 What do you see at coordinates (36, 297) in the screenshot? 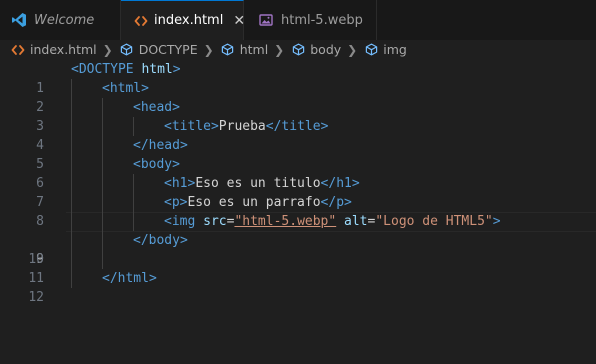
I see `line-number: 12` at bounding box center [36, 297].